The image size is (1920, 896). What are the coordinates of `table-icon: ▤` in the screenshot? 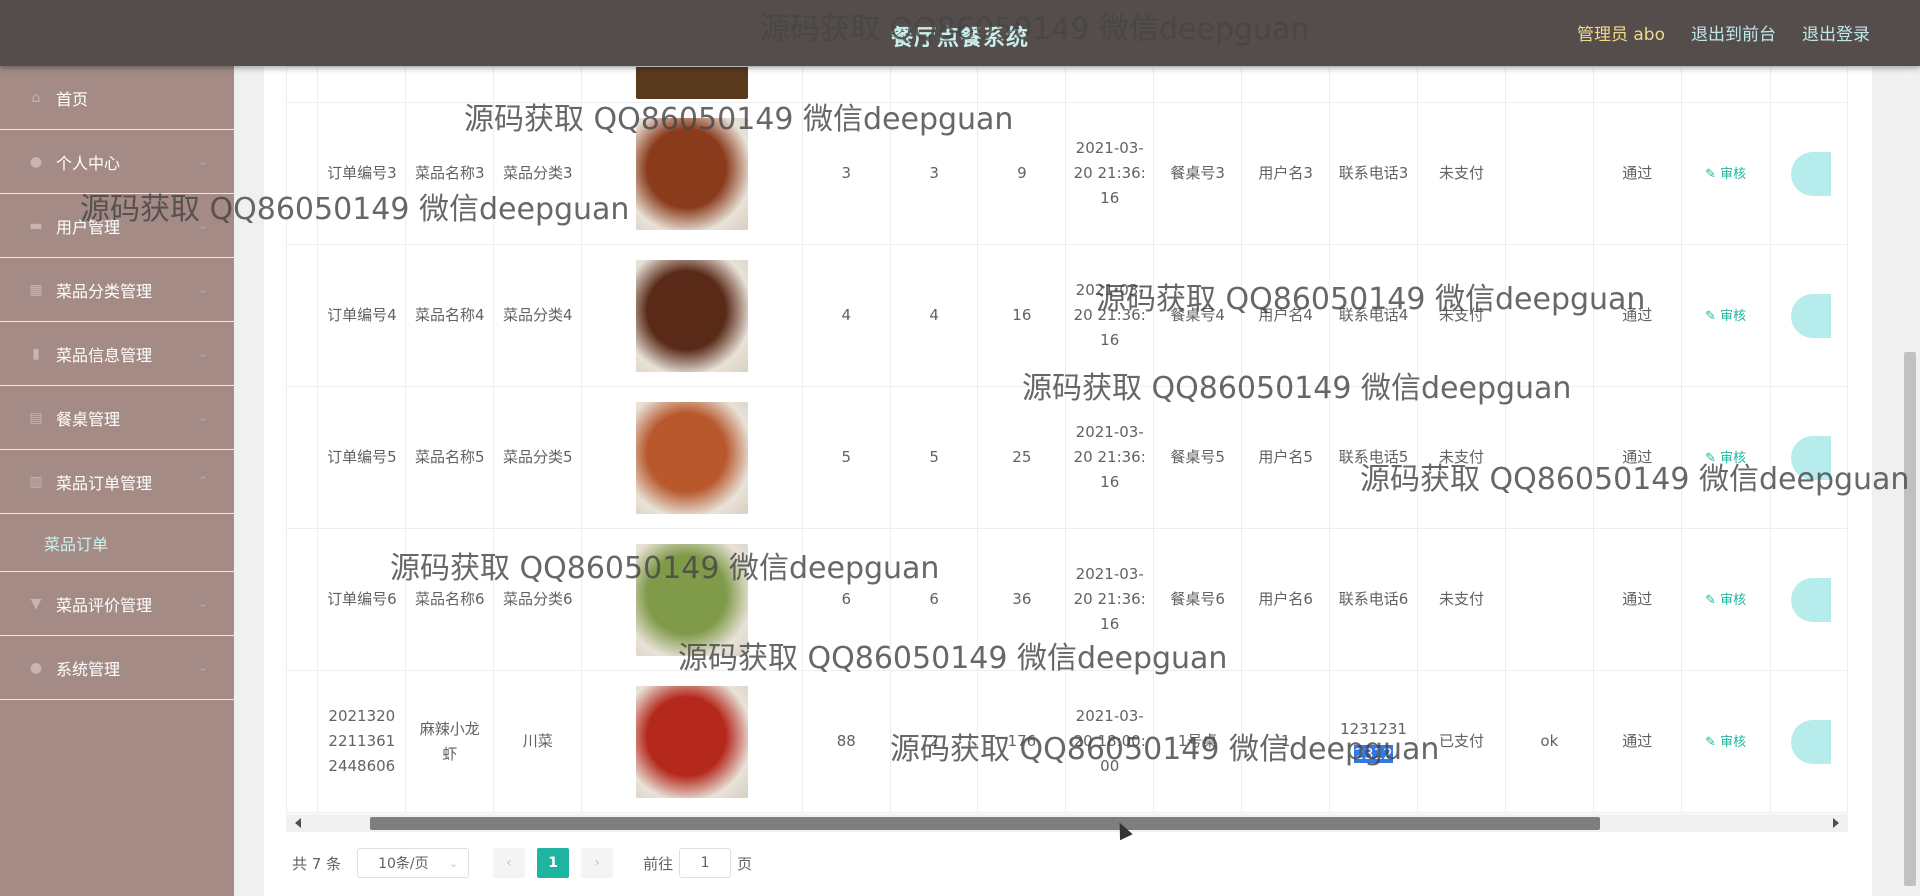 It's located at (36, 417).